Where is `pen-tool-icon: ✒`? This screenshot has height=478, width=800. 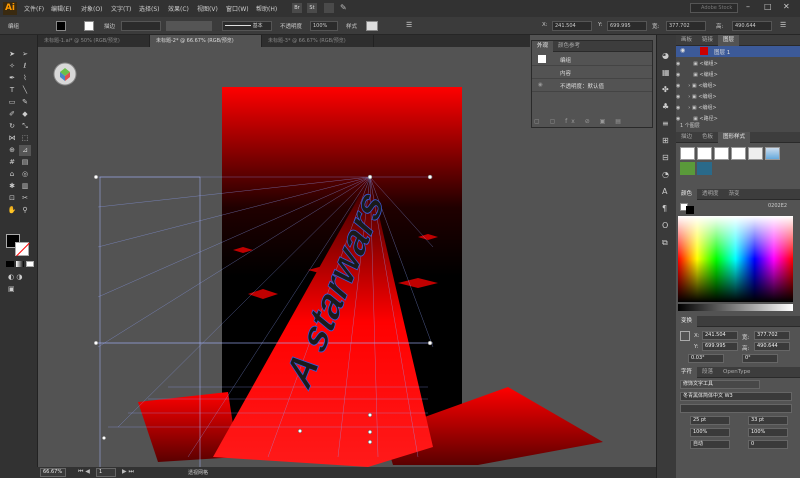 pen-tool-icon: ✒ is located at coordinates (12, 78).